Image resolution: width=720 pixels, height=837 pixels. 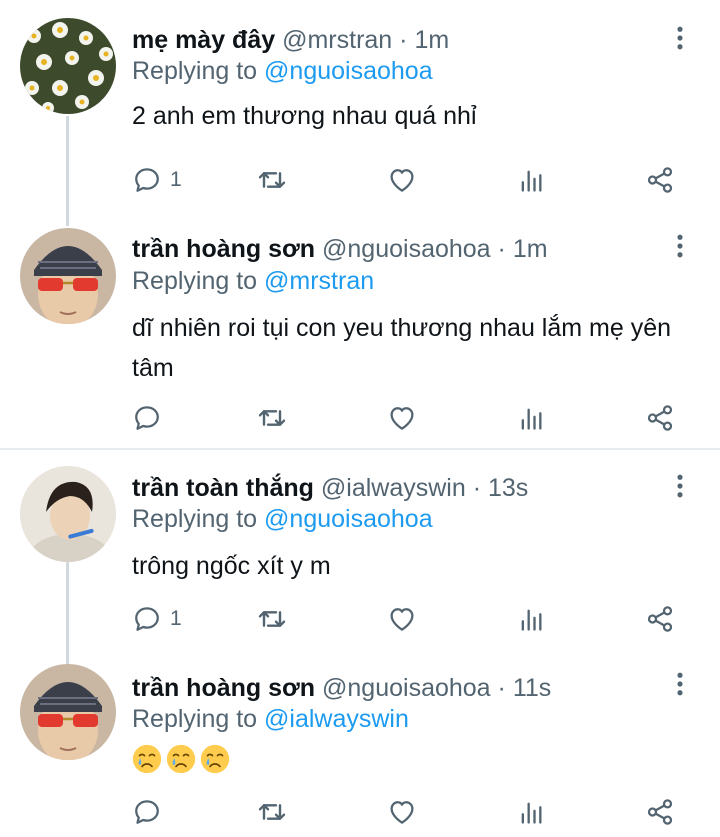 I want to click on tweet-text: 2 anh em thương nhau quá nhỉ, so click(x=304, y=116).